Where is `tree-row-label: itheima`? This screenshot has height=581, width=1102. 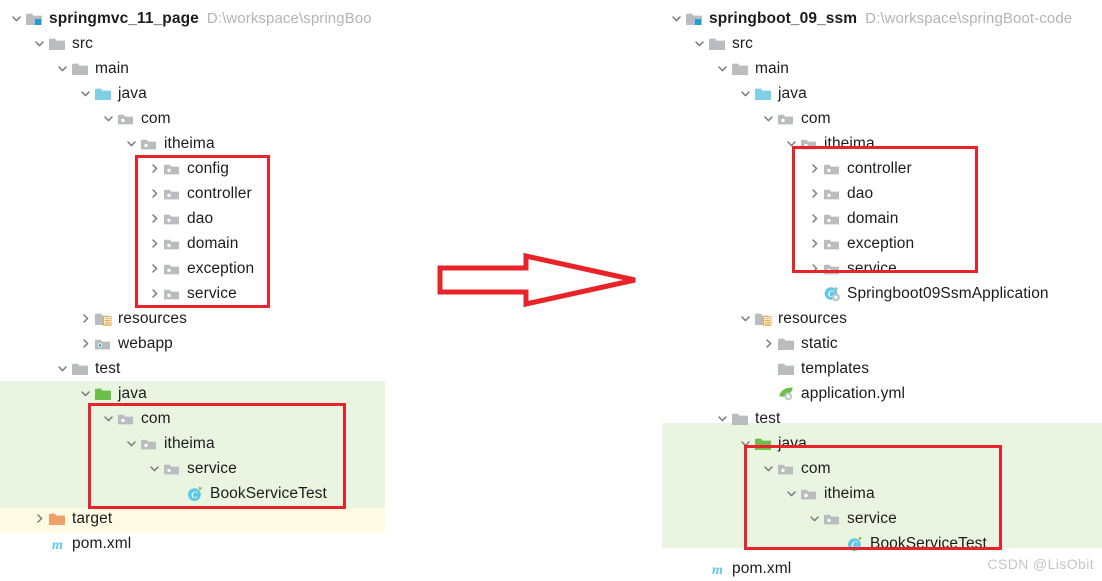
tree-row-label: itheima is located at coordinates (849, 493).